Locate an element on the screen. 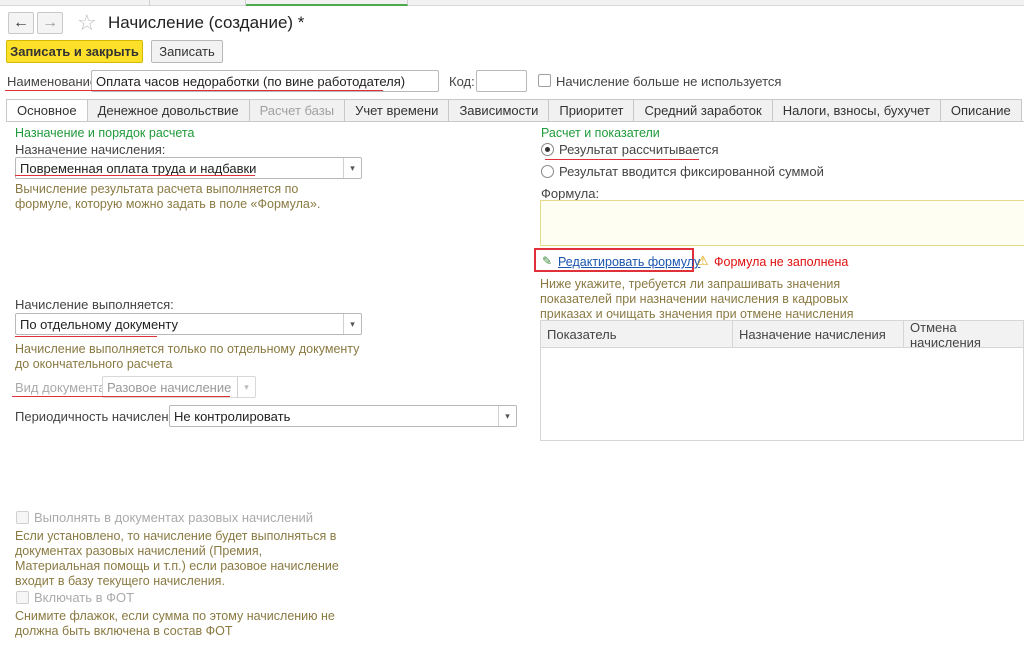 This screenshot has height=646, width=1024. executed-select: По отдельному документу ▾ is located at coordinates (188, 324).